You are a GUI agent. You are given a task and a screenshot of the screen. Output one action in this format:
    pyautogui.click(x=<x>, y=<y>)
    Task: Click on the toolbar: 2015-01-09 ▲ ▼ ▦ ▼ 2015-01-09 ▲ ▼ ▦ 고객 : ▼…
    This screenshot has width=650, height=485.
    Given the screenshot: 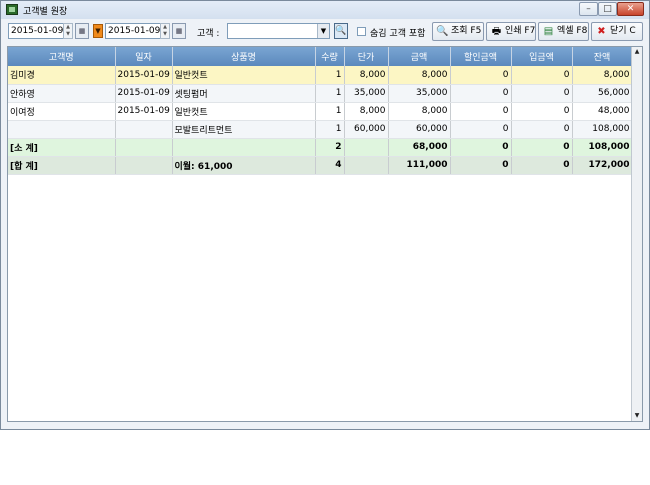 What is the action you would take?
    pyautogui.click(x=325, y=32)
    